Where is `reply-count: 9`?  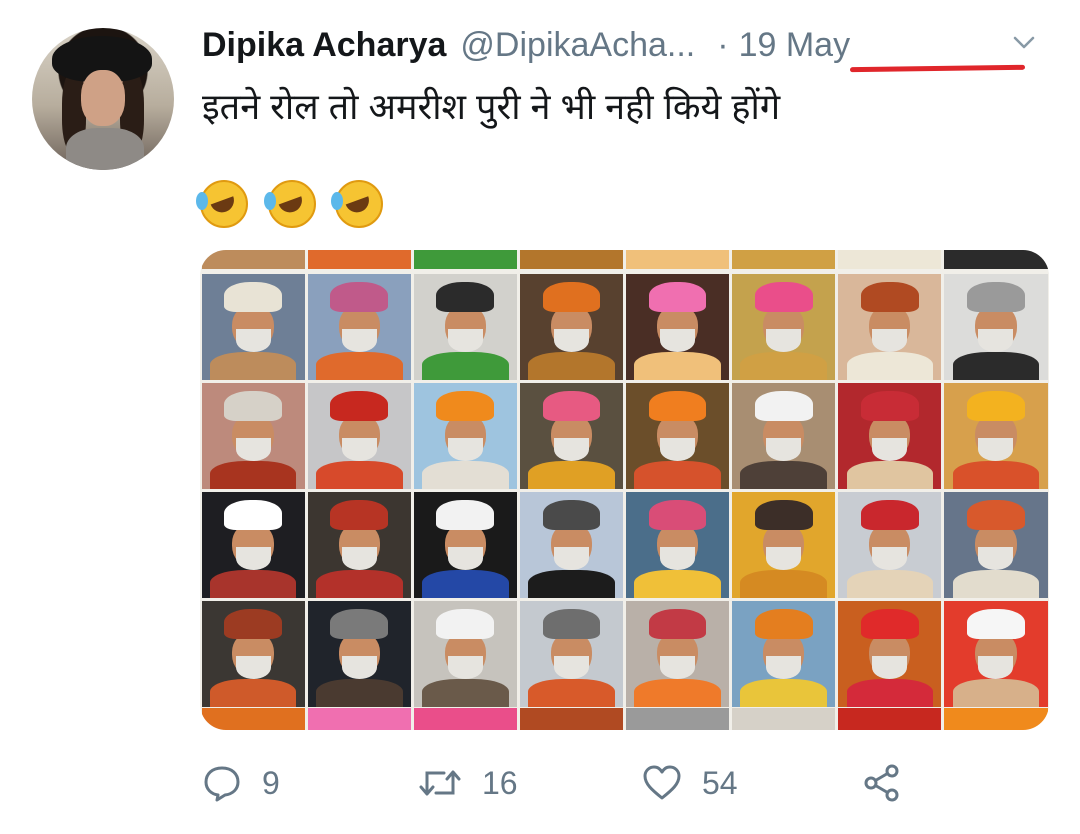
reply-count: 9 is located at coordinates (271, 782).